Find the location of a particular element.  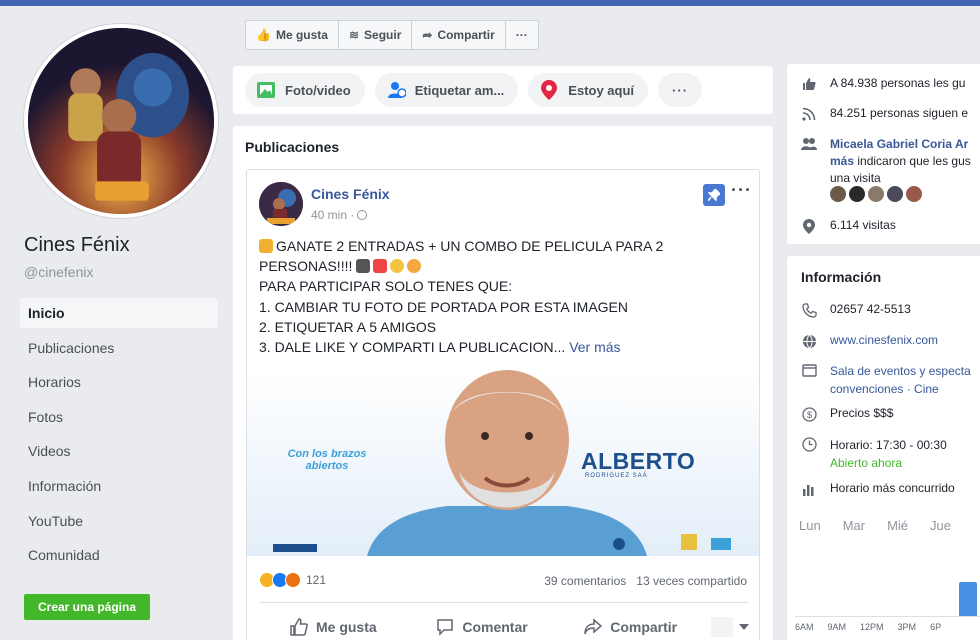

nav-item-publicaciones: Publicaciones is located at coordinates (119, 348).